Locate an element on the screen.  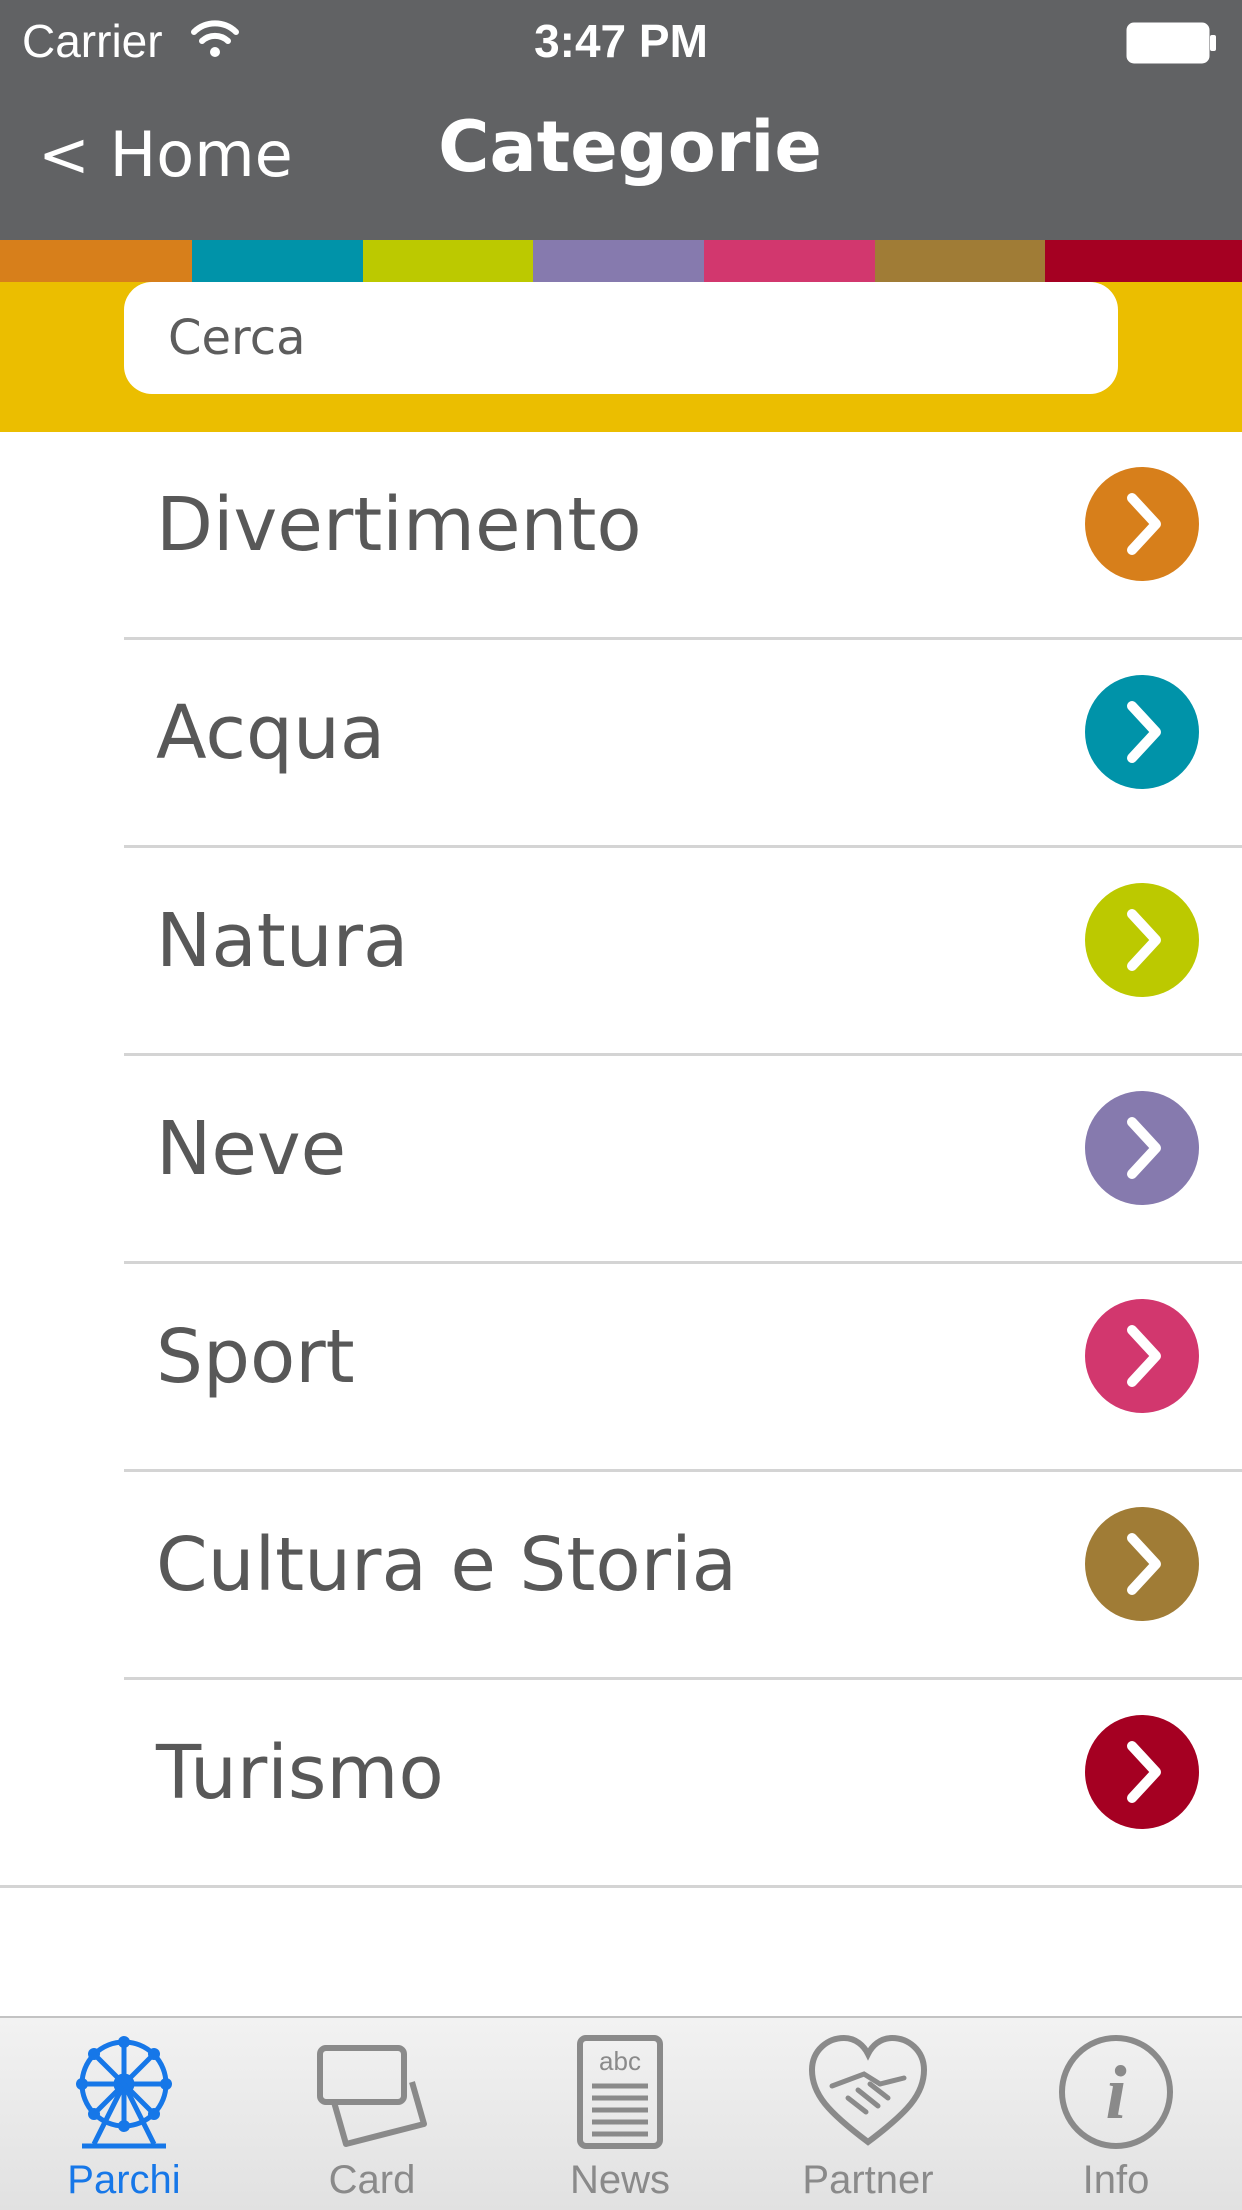
tab-partner: Partner is located at coordinates (868, 2114).